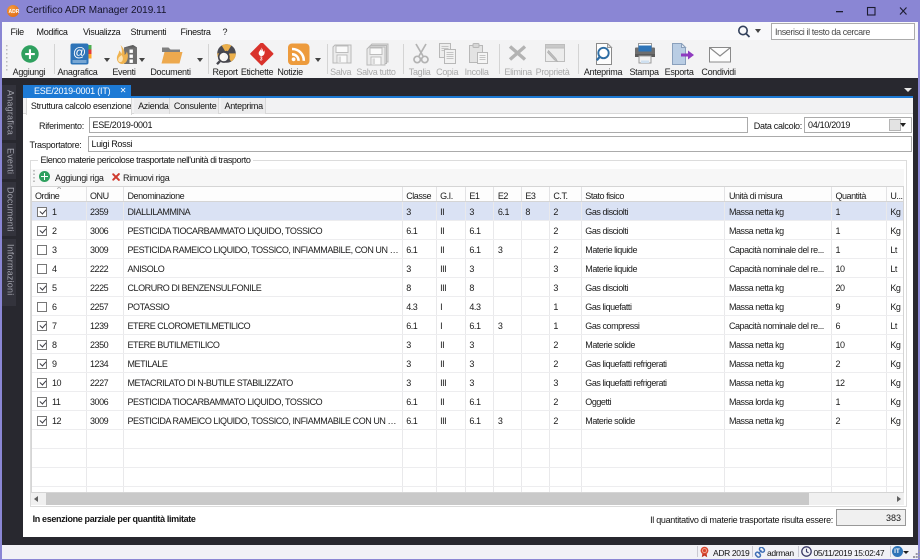 The height and width of the screenshot is (560, 920). Describe the element at coordinates (260, 59) in the screenshot. I see `svg-text: 3` at that location.